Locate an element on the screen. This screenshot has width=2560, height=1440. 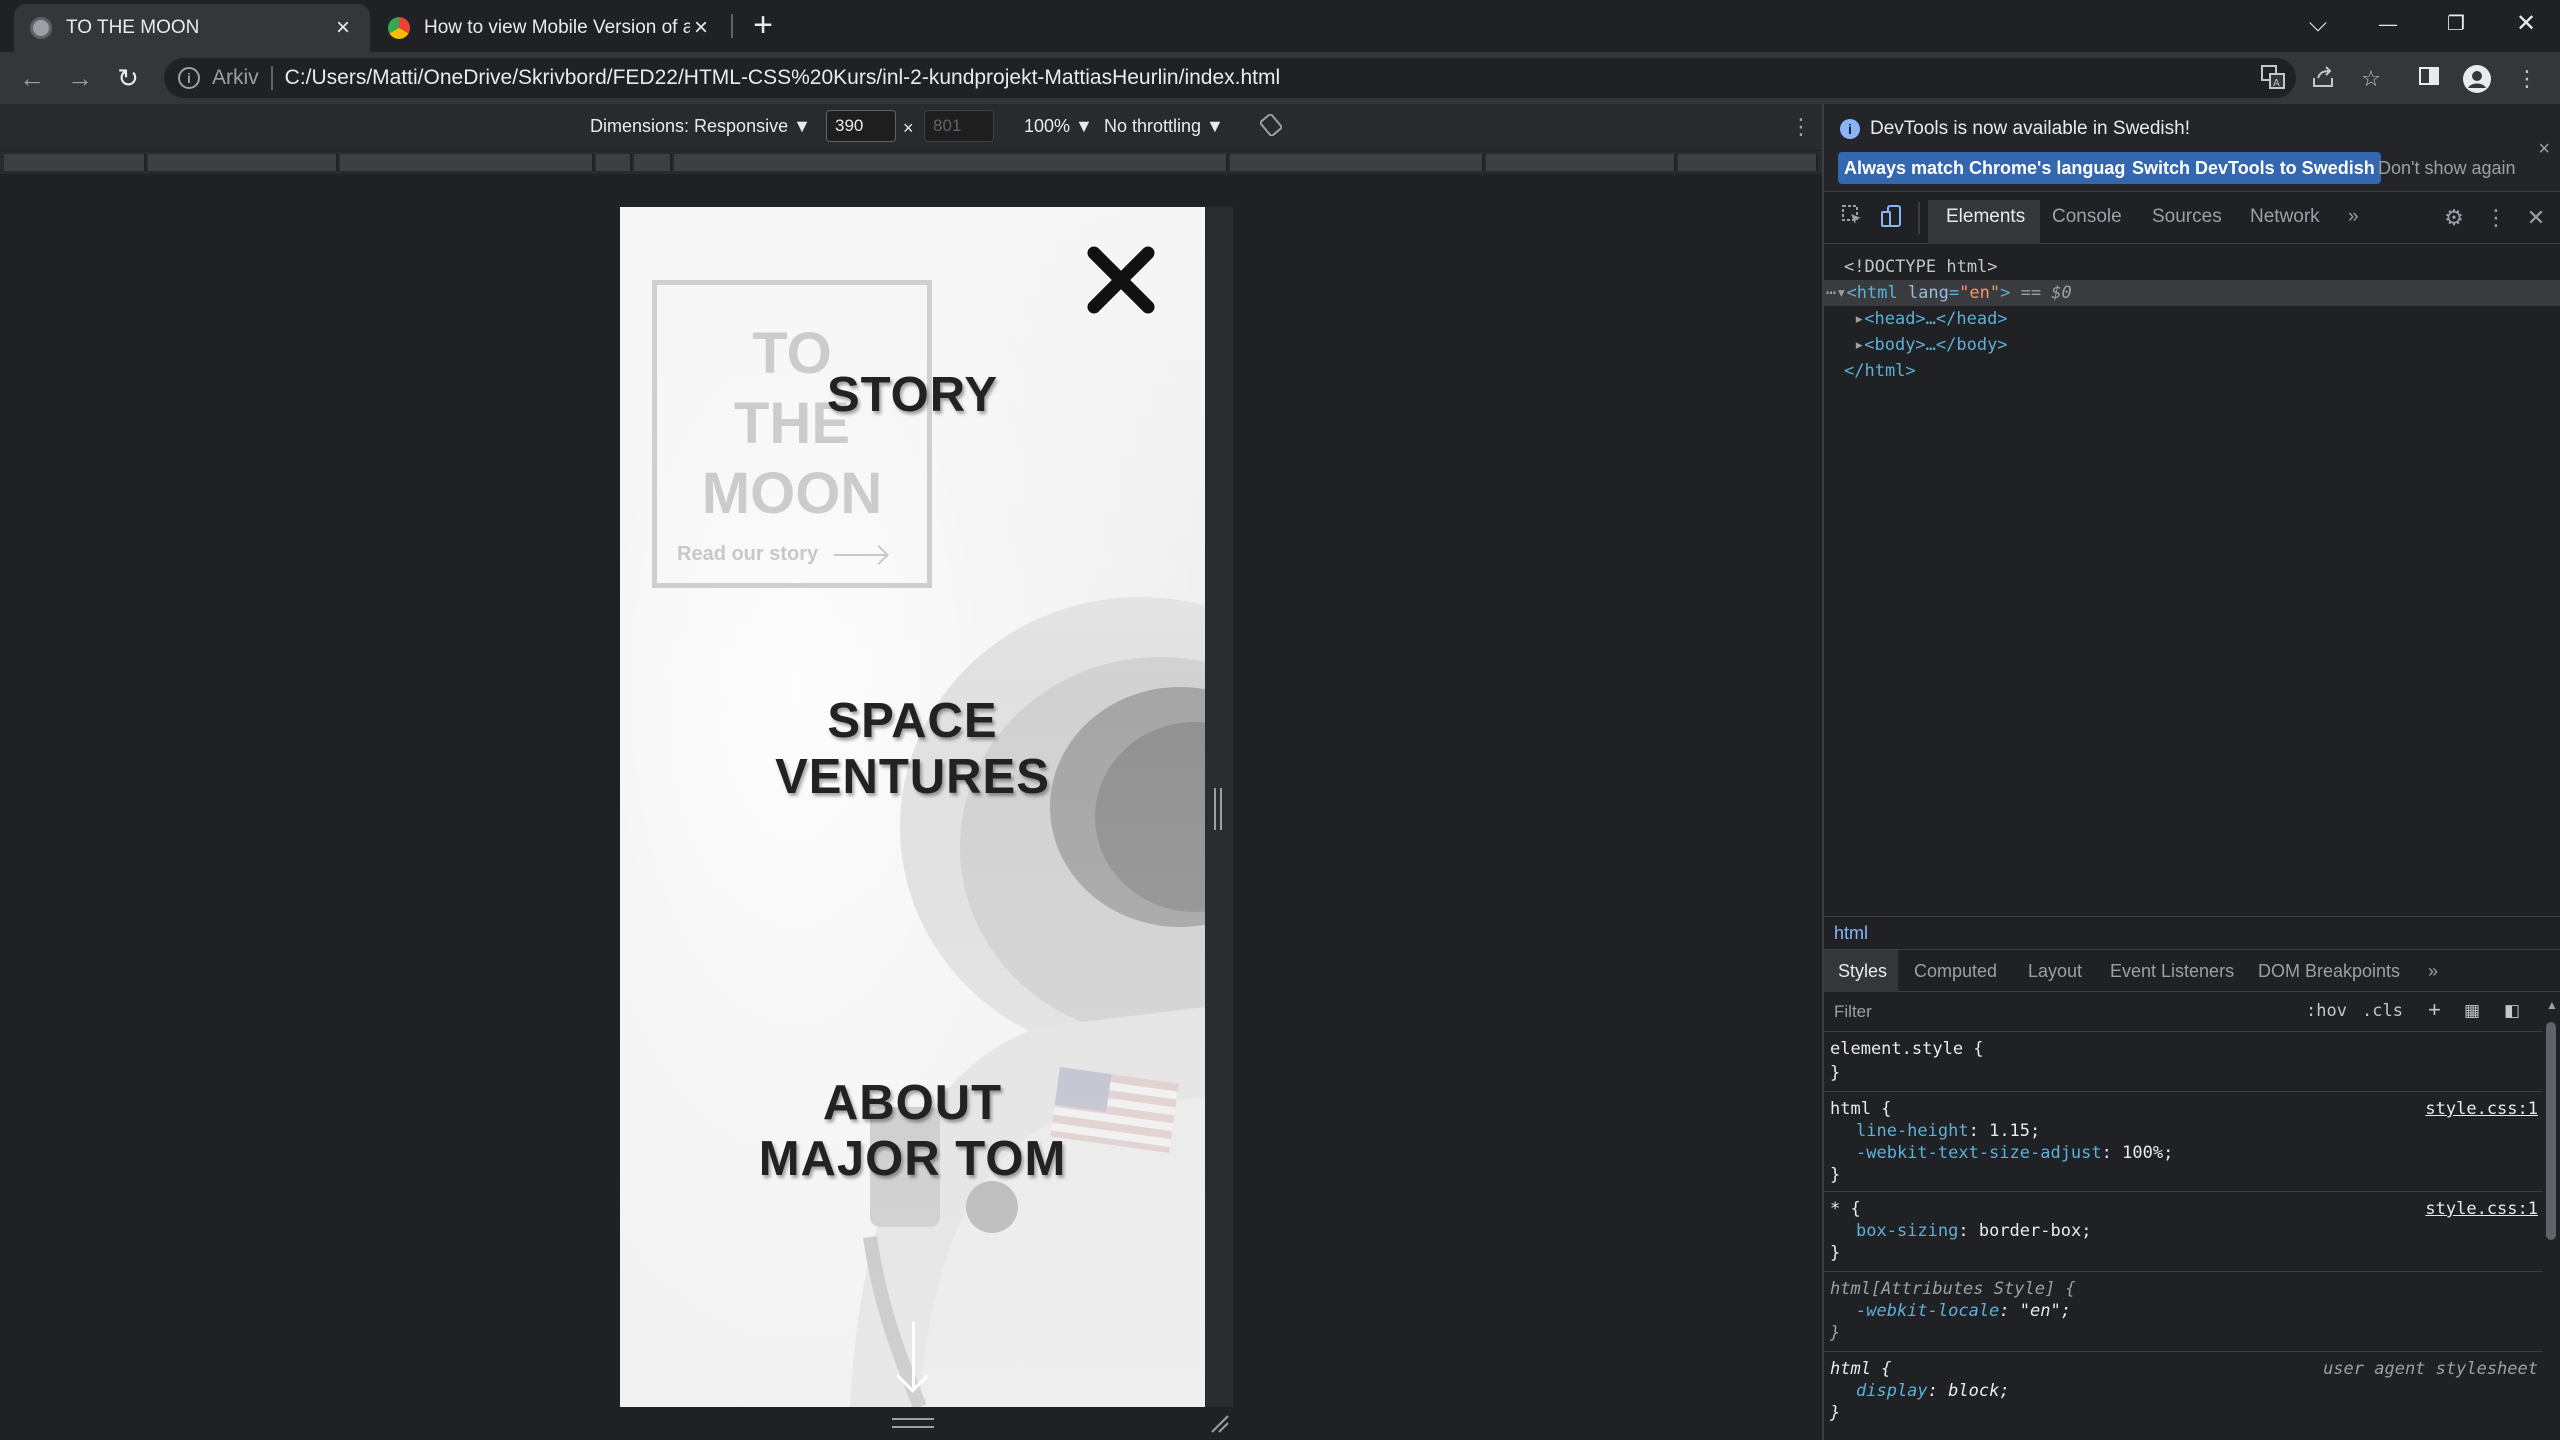
tab-elements: Elements is located at coordinates (1985, 217).